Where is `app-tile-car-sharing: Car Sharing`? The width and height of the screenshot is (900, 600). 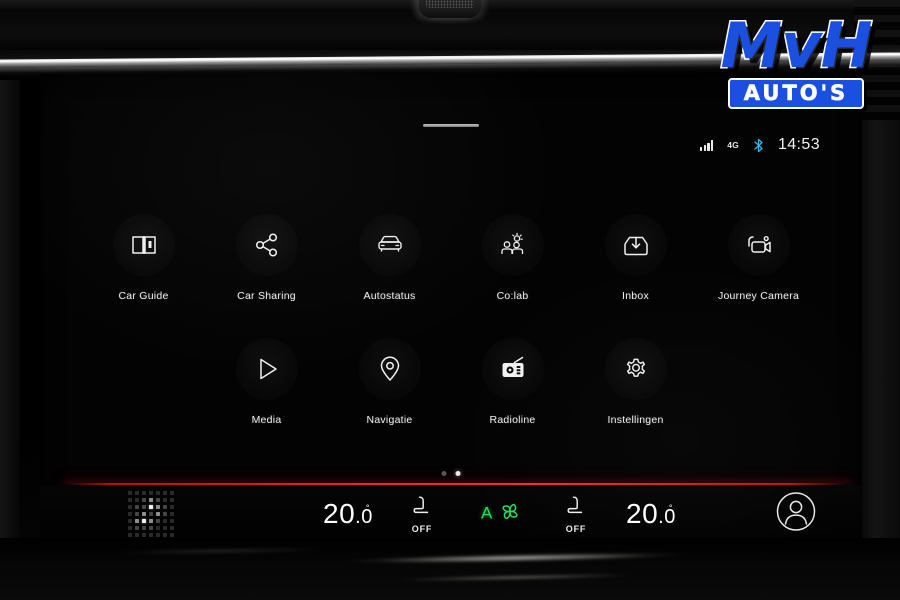 app-tile-car-sharing: Car Sharing is located at coordinates (266, 258).